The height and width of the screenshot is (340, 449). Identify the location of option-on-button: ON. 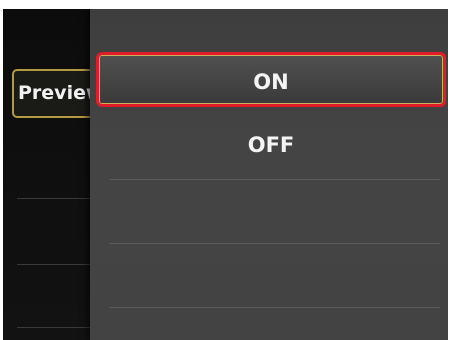
(271, 79).